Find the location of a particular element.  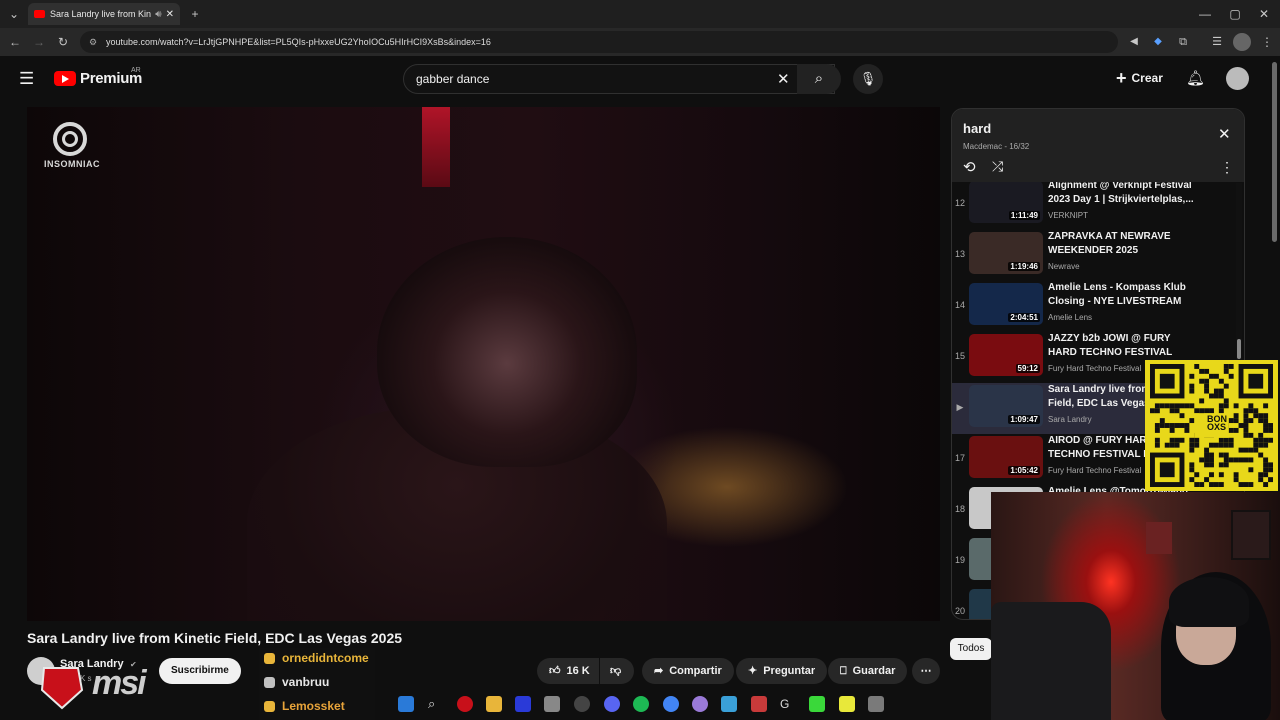

g-hub-icon: G is located at coordinates (788, 704).